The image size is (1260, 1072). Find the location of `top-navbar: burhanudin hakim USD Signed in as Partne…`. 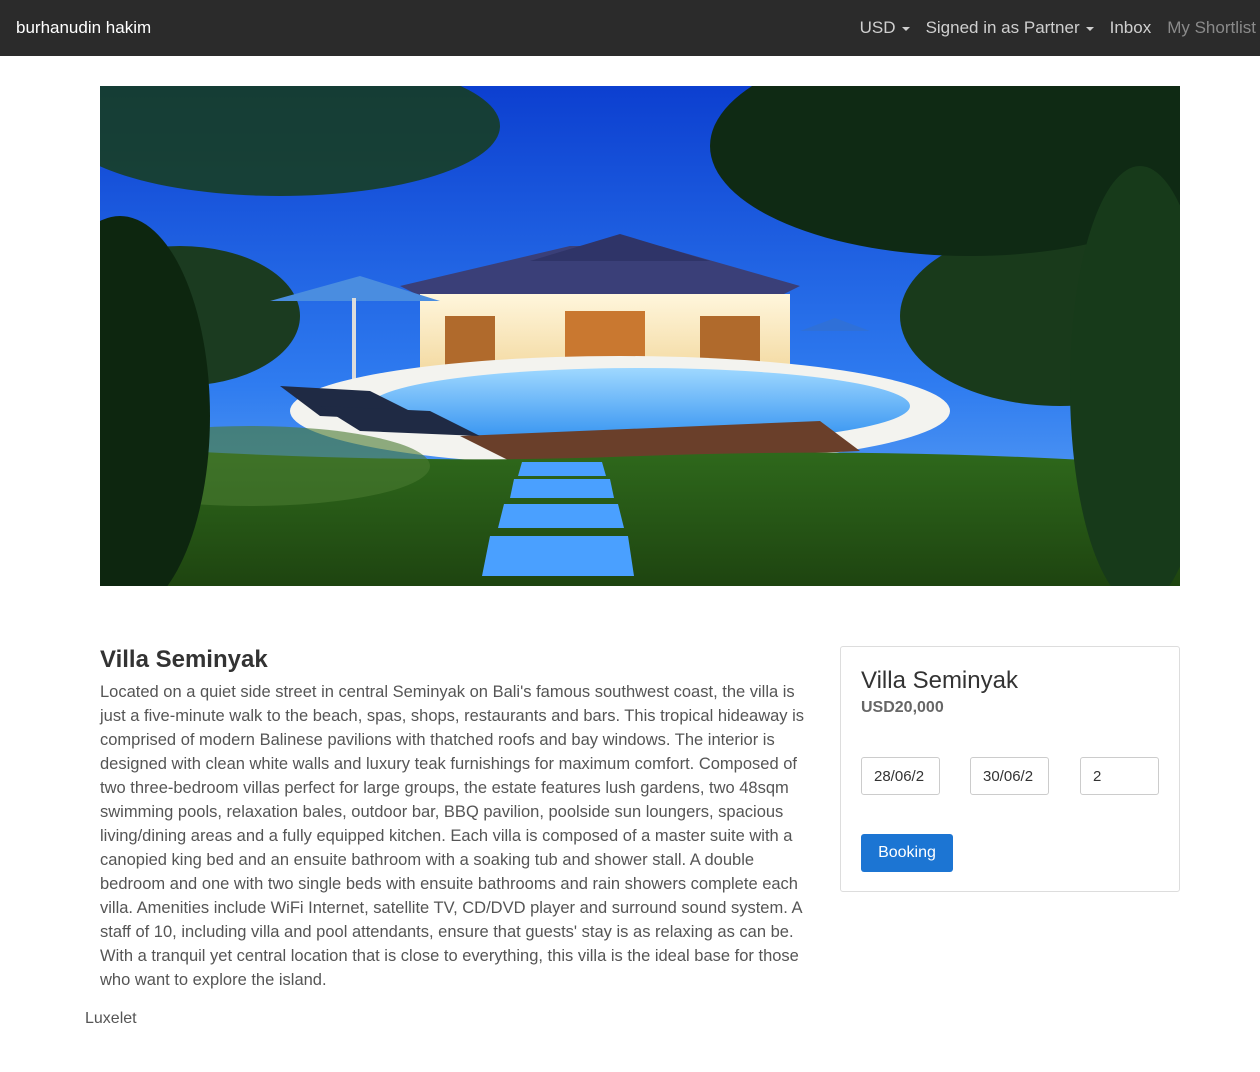

top-navbar: burhanudin hakim USD Signed in as Partne… is located at coordinates (630, 28).